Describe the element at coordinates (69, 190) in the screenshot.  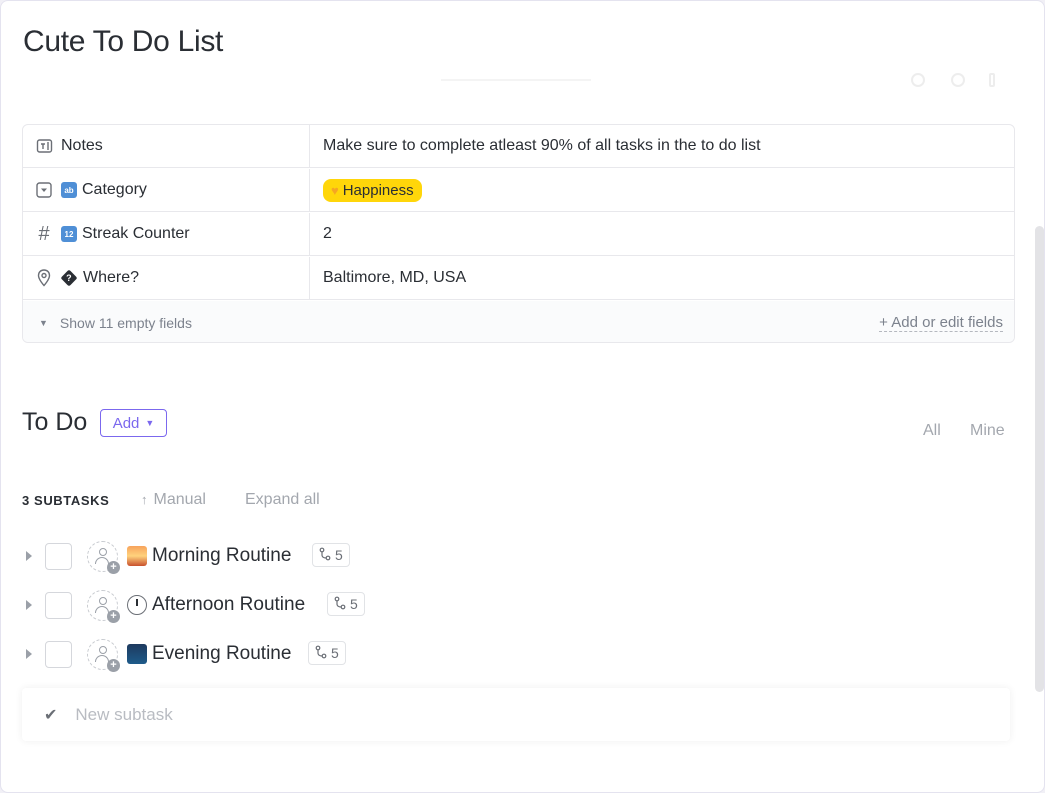
I see `abcd-emoji: ab` at that location.